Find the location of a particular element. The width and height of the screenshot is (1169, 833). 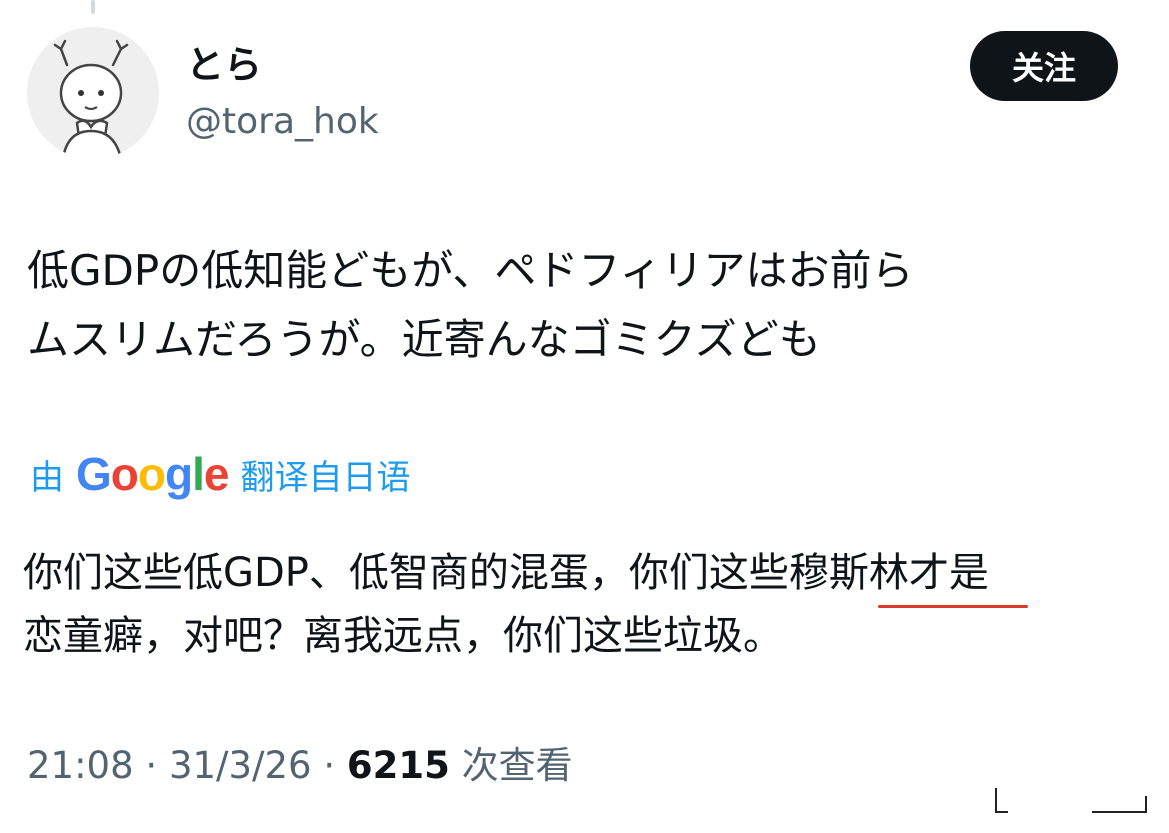

translation-source-label: 翻译自日语 is located at coordinates (325, 477).